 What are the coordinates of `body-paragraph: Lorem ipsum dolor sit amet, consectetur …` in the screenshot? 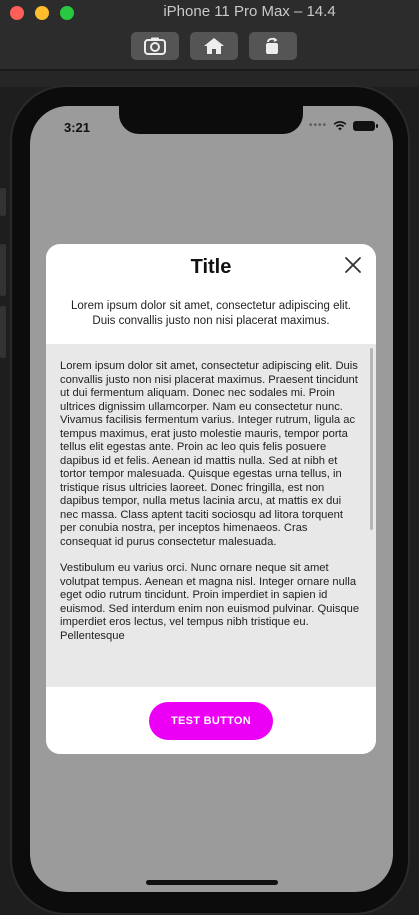 It's located at (209, 454).